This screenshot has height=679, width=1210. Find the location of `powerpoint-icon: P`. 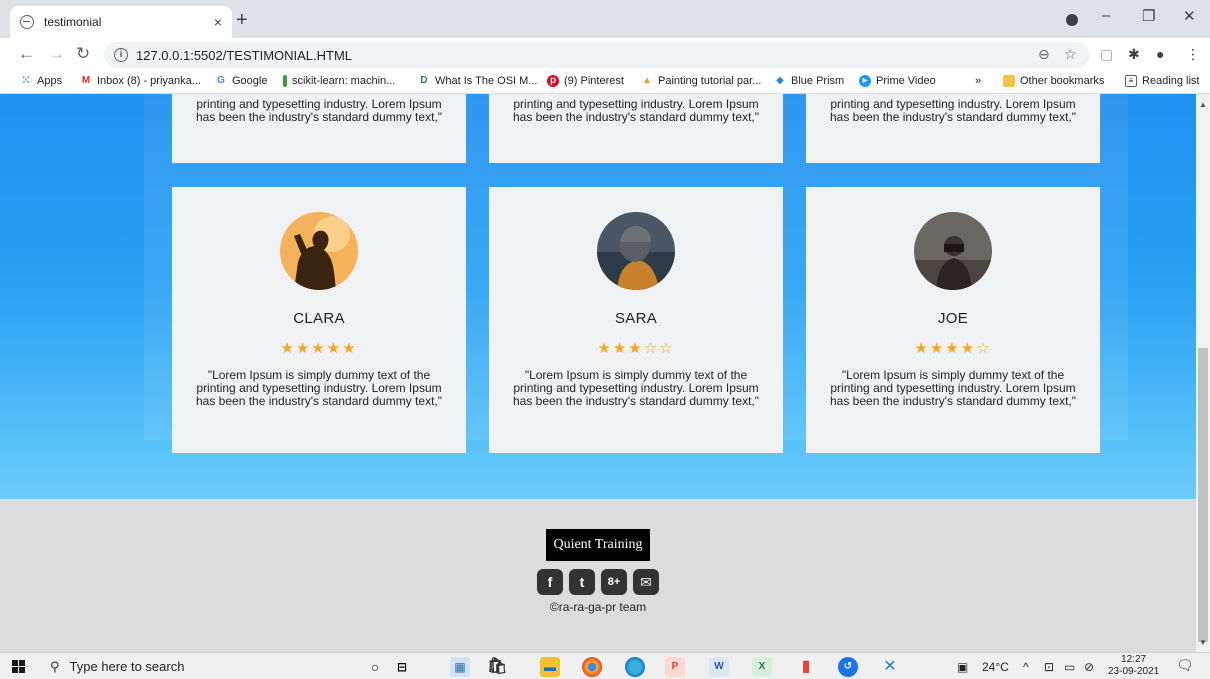

powerpoint-icon: P is located at coordinates (675, 667).